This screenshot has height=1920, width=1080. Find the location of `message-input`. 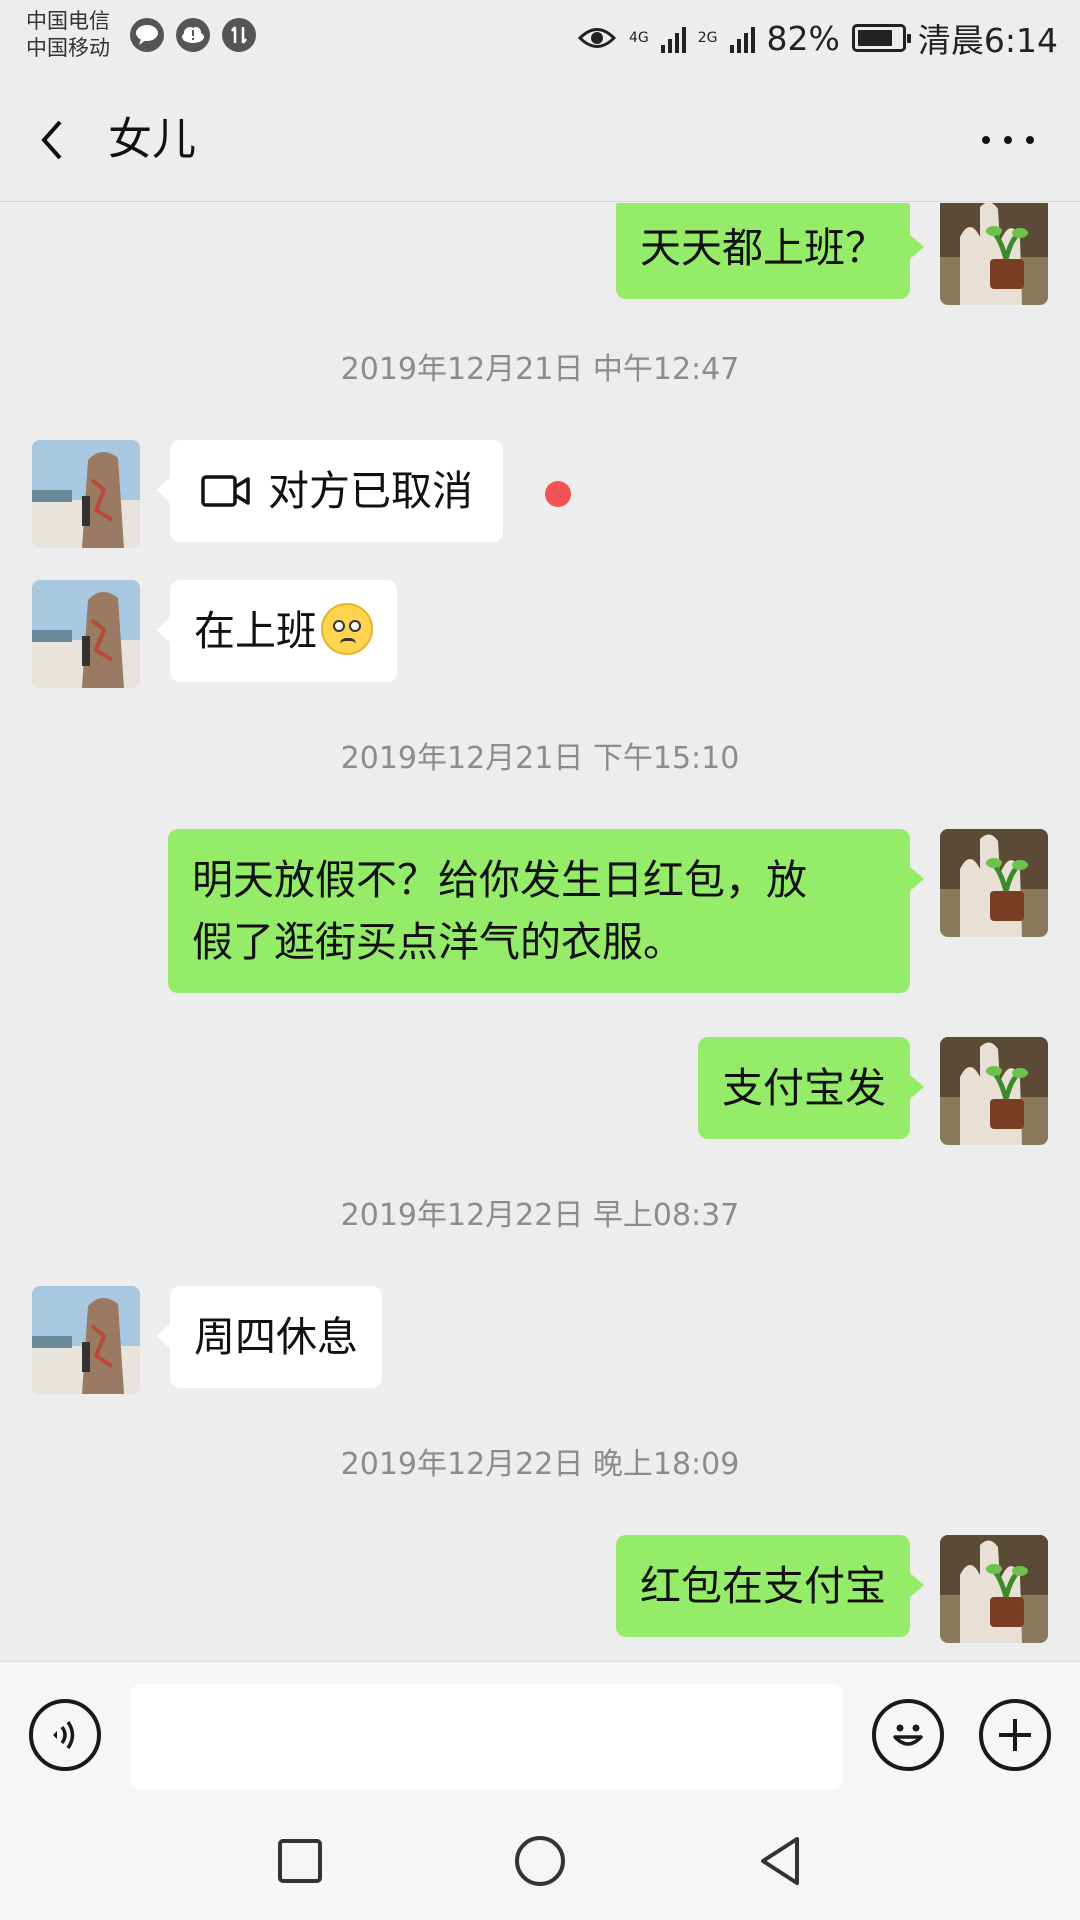

message-input is located at coordinates (487, 1737).